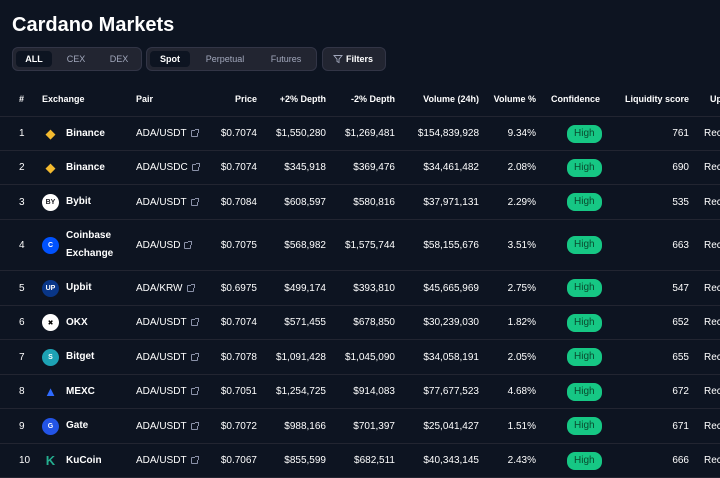  I want to click on col-exchange: Exchange, so click(63, 99).